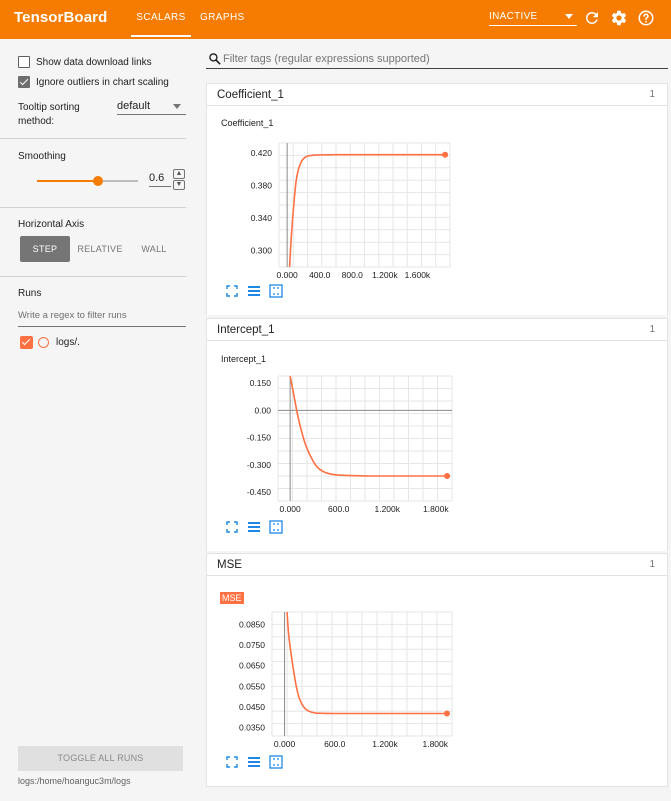  What do you see at coordinates (151, 107) in the screenshot?
I see `tooltip-sorting-select: default` at bounding box center [151, 107].